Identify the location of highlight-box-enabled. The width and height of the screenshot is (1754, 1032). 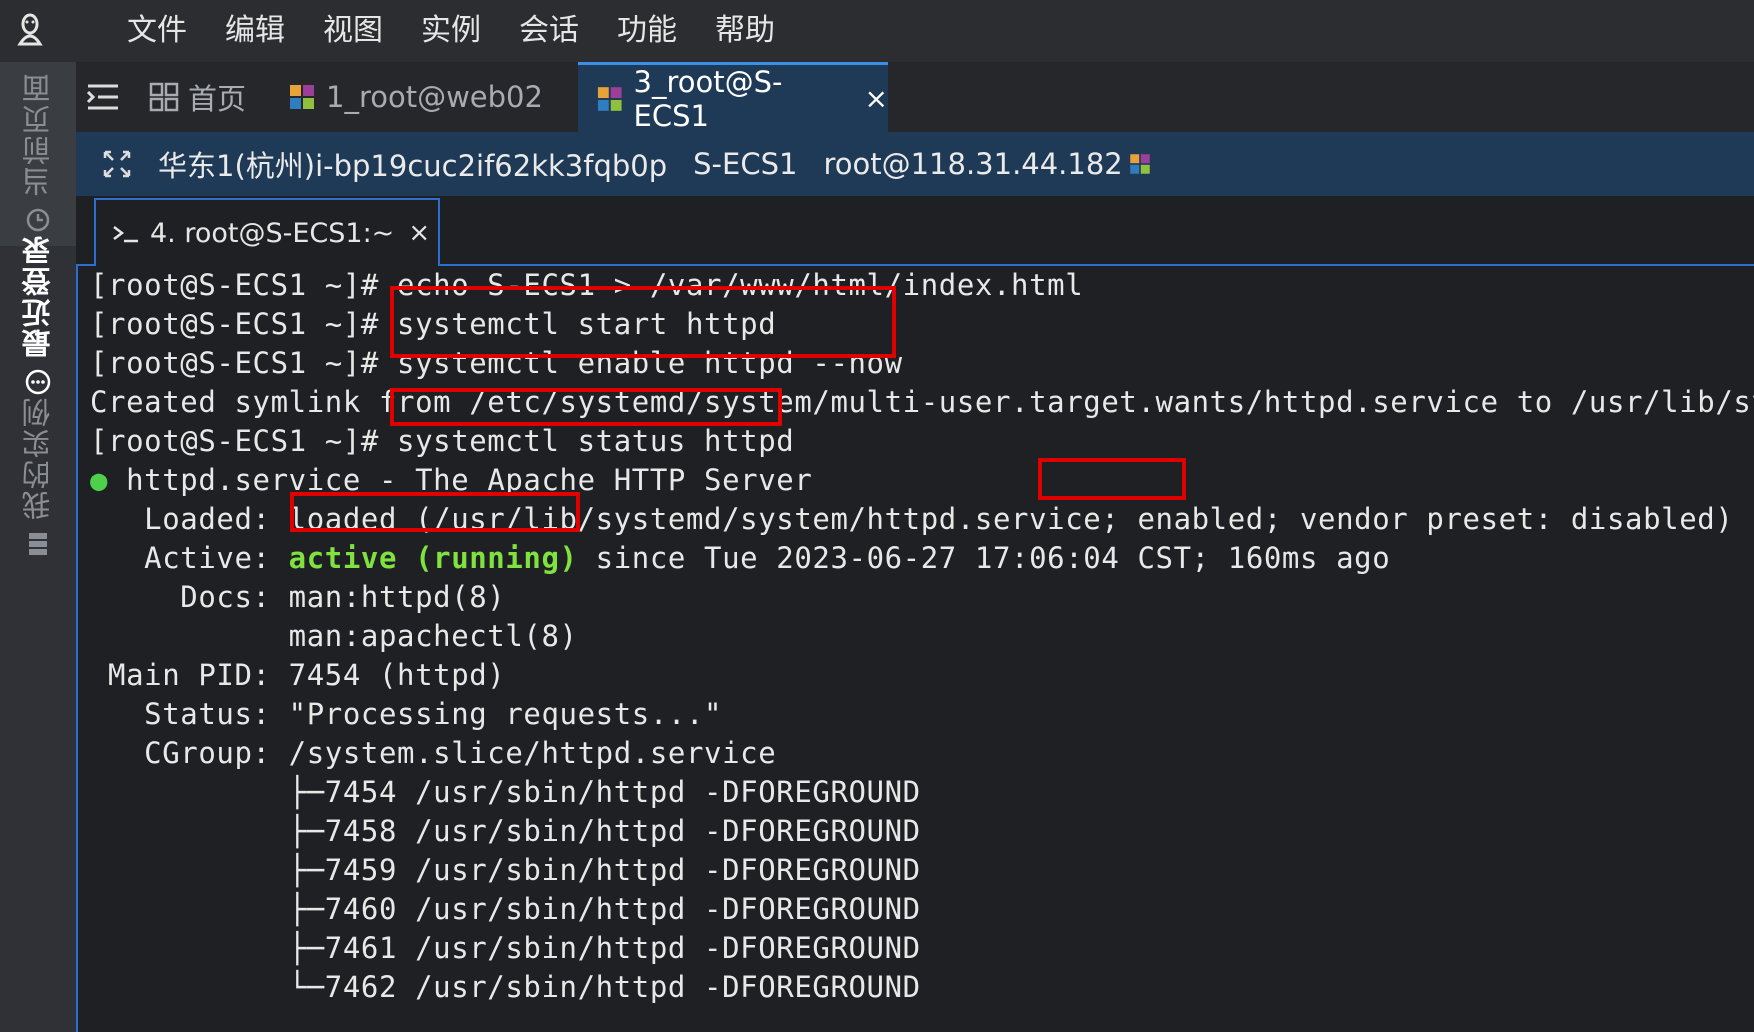
(1112, 479).